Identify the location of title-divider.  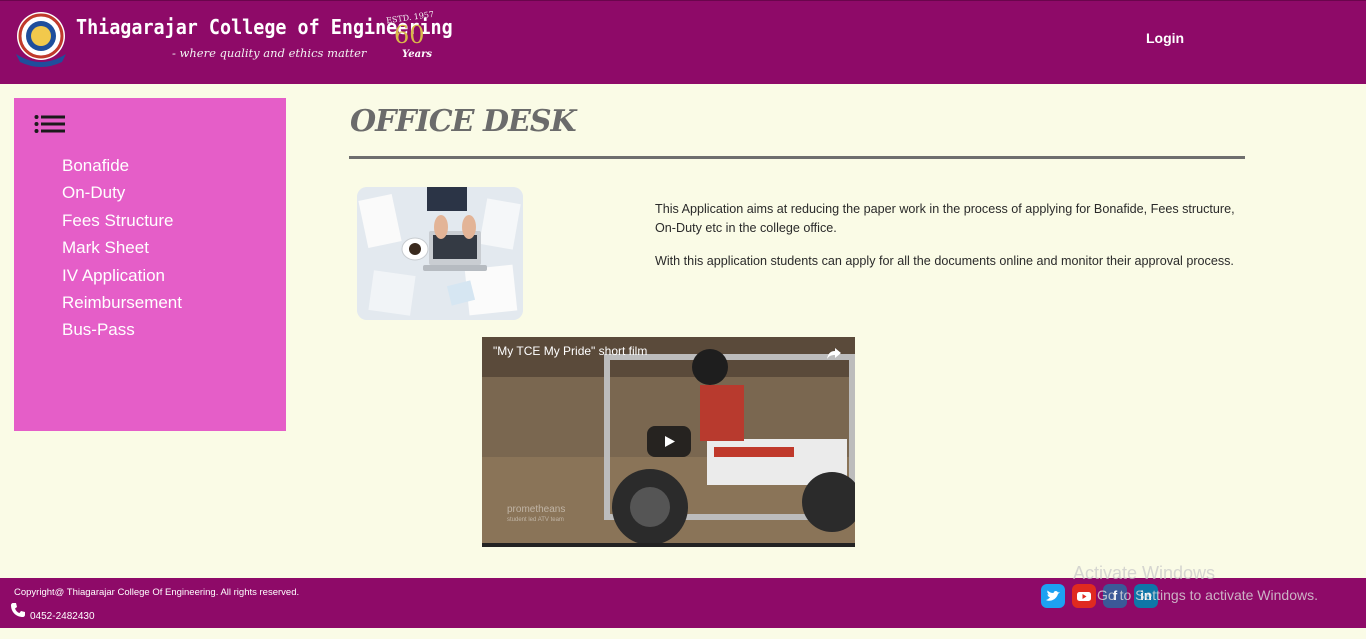
(797, 157).